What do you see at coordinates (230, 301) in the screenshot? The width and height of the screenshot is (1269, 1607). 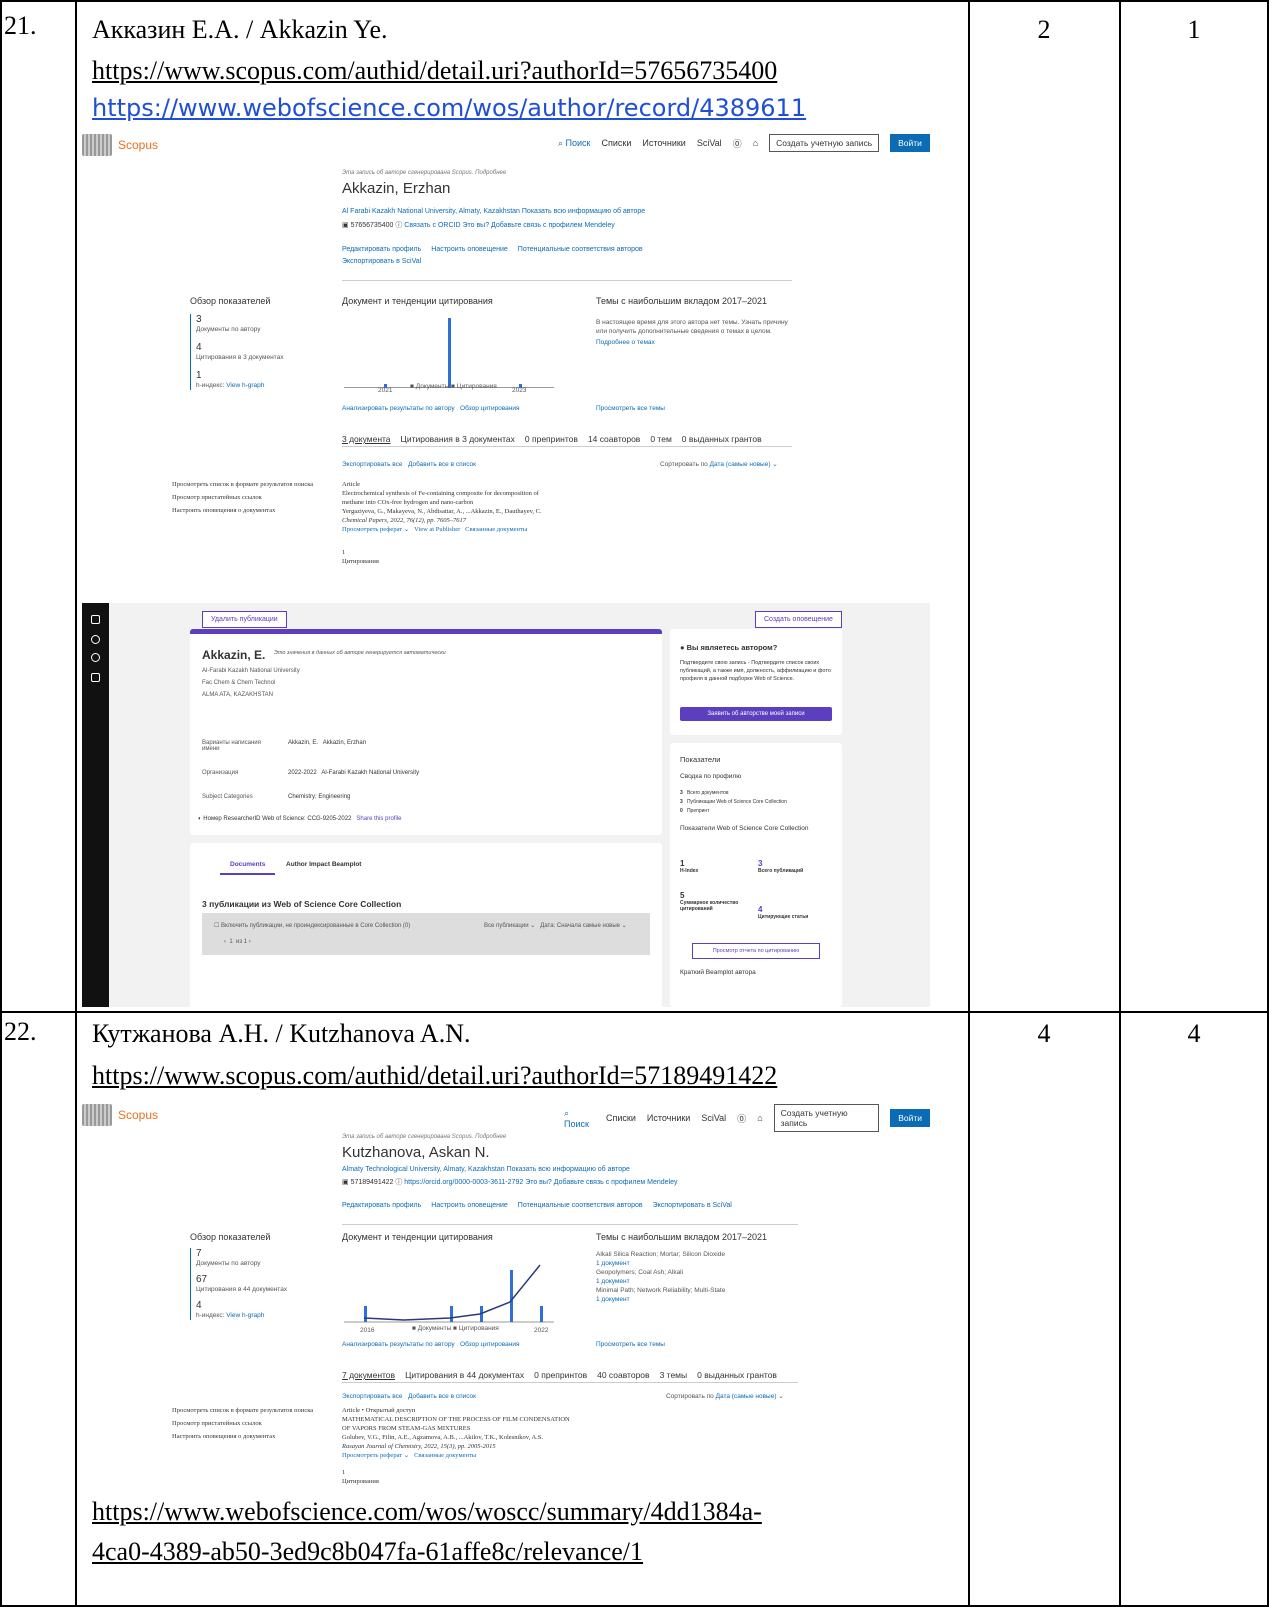 I see `metrics-title: Обзор показателей` at bounding box center [230, 301].